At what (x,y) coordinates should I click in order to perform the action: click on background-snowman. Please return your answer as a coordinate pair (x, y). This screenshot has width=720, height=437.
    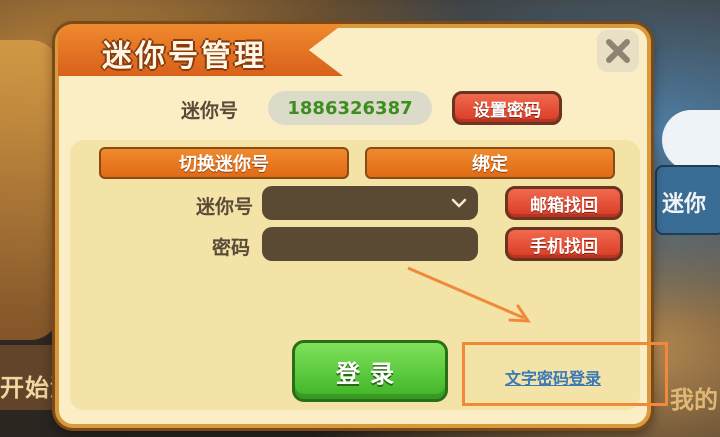
    Looking at the image, I should click on (691, 140).